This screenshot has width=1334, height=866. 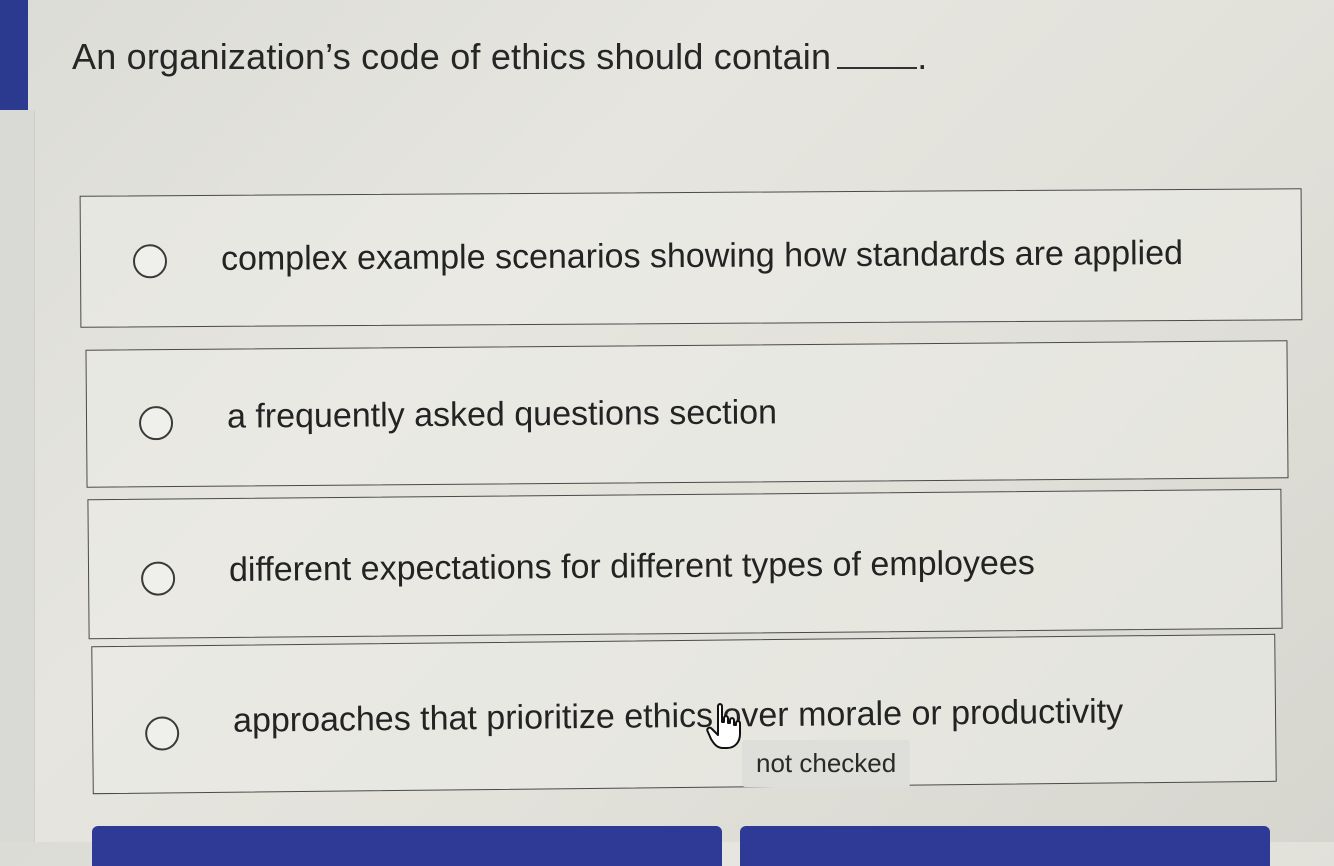 I want to click on left-rail, so click(x=17, y=476).